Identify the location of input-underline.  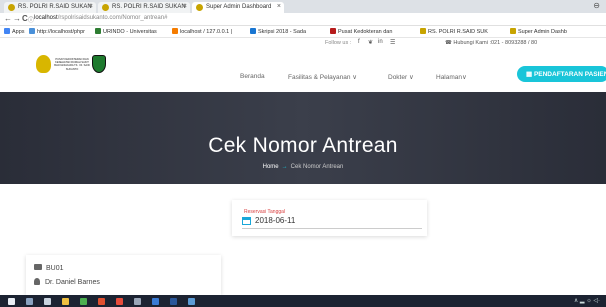
(332, 228).